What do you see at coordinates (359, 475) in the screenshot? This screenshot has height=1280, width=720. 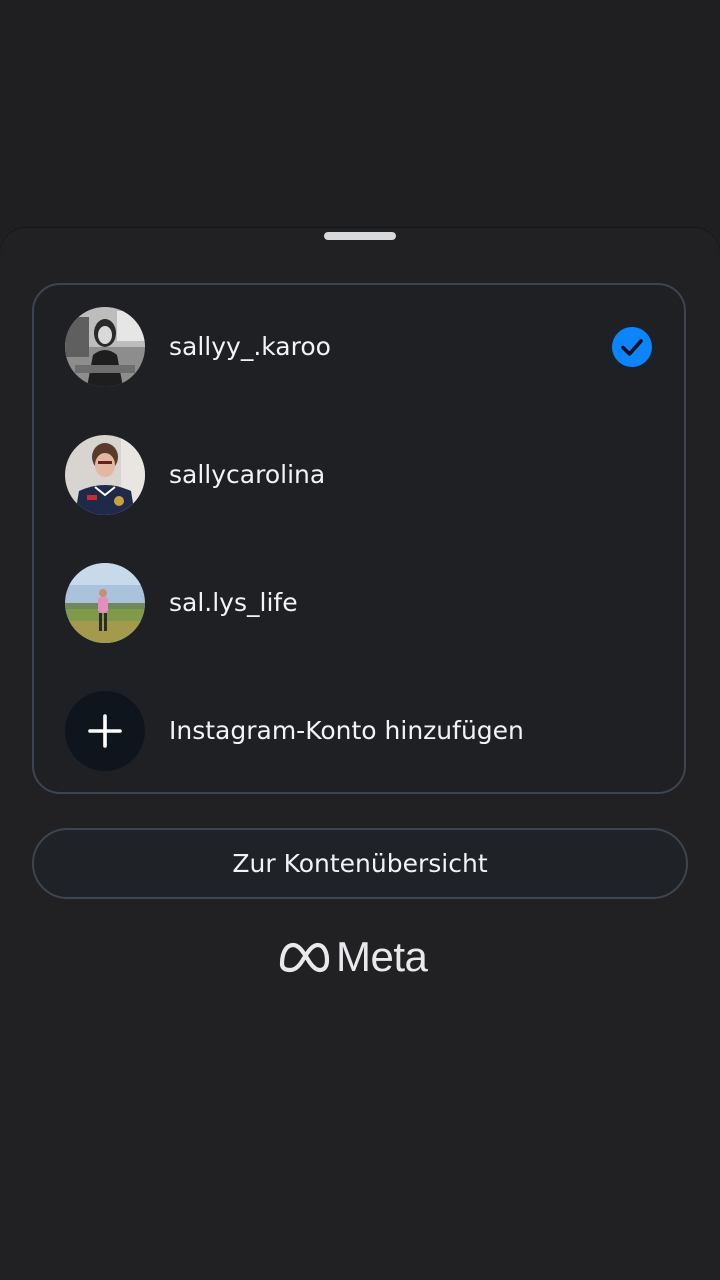 I see `account-row-sallycarolina: sallycarolina` at bounding box center [359, 475].